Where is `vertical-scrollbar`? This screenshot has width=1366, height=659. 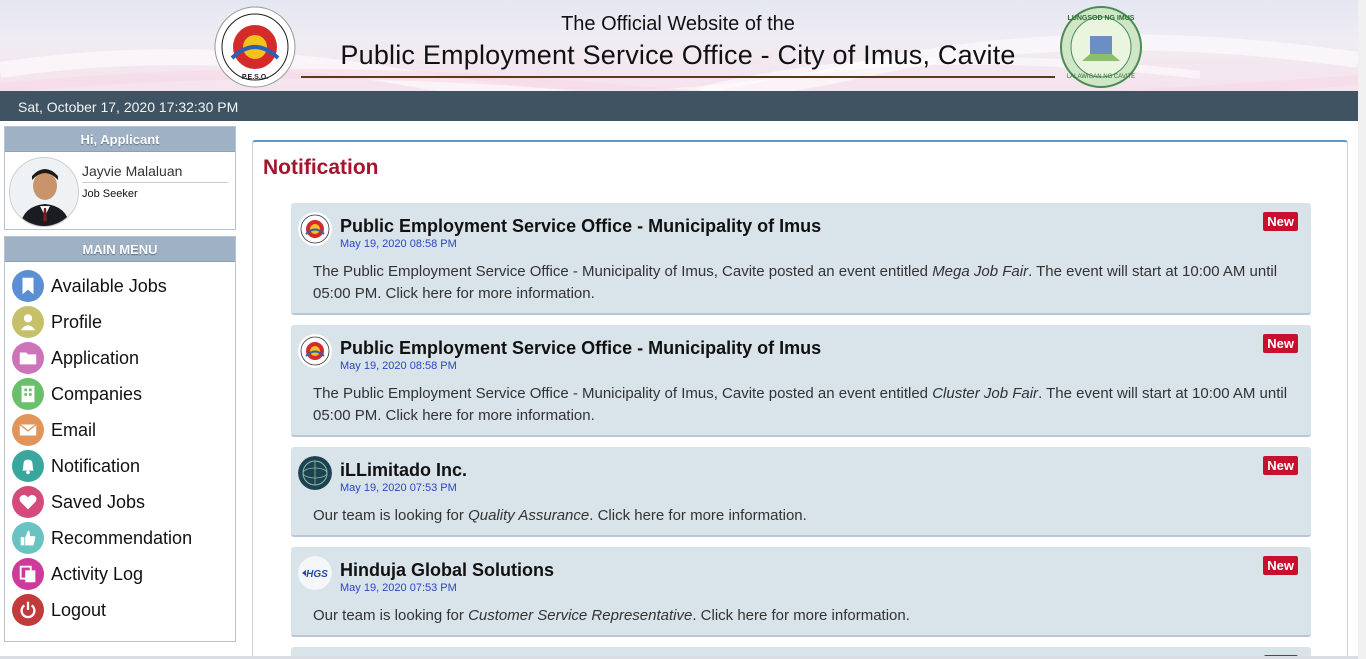 vertical-scrollbar is located at coordinates (1362, 329).